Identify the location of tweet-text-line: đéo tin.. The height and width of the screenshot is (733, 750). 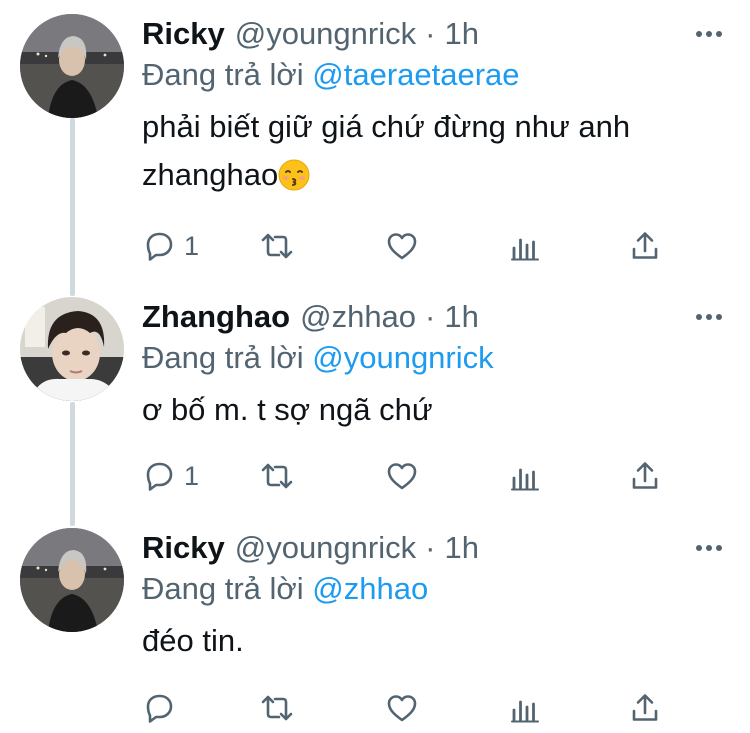
(193, 640).